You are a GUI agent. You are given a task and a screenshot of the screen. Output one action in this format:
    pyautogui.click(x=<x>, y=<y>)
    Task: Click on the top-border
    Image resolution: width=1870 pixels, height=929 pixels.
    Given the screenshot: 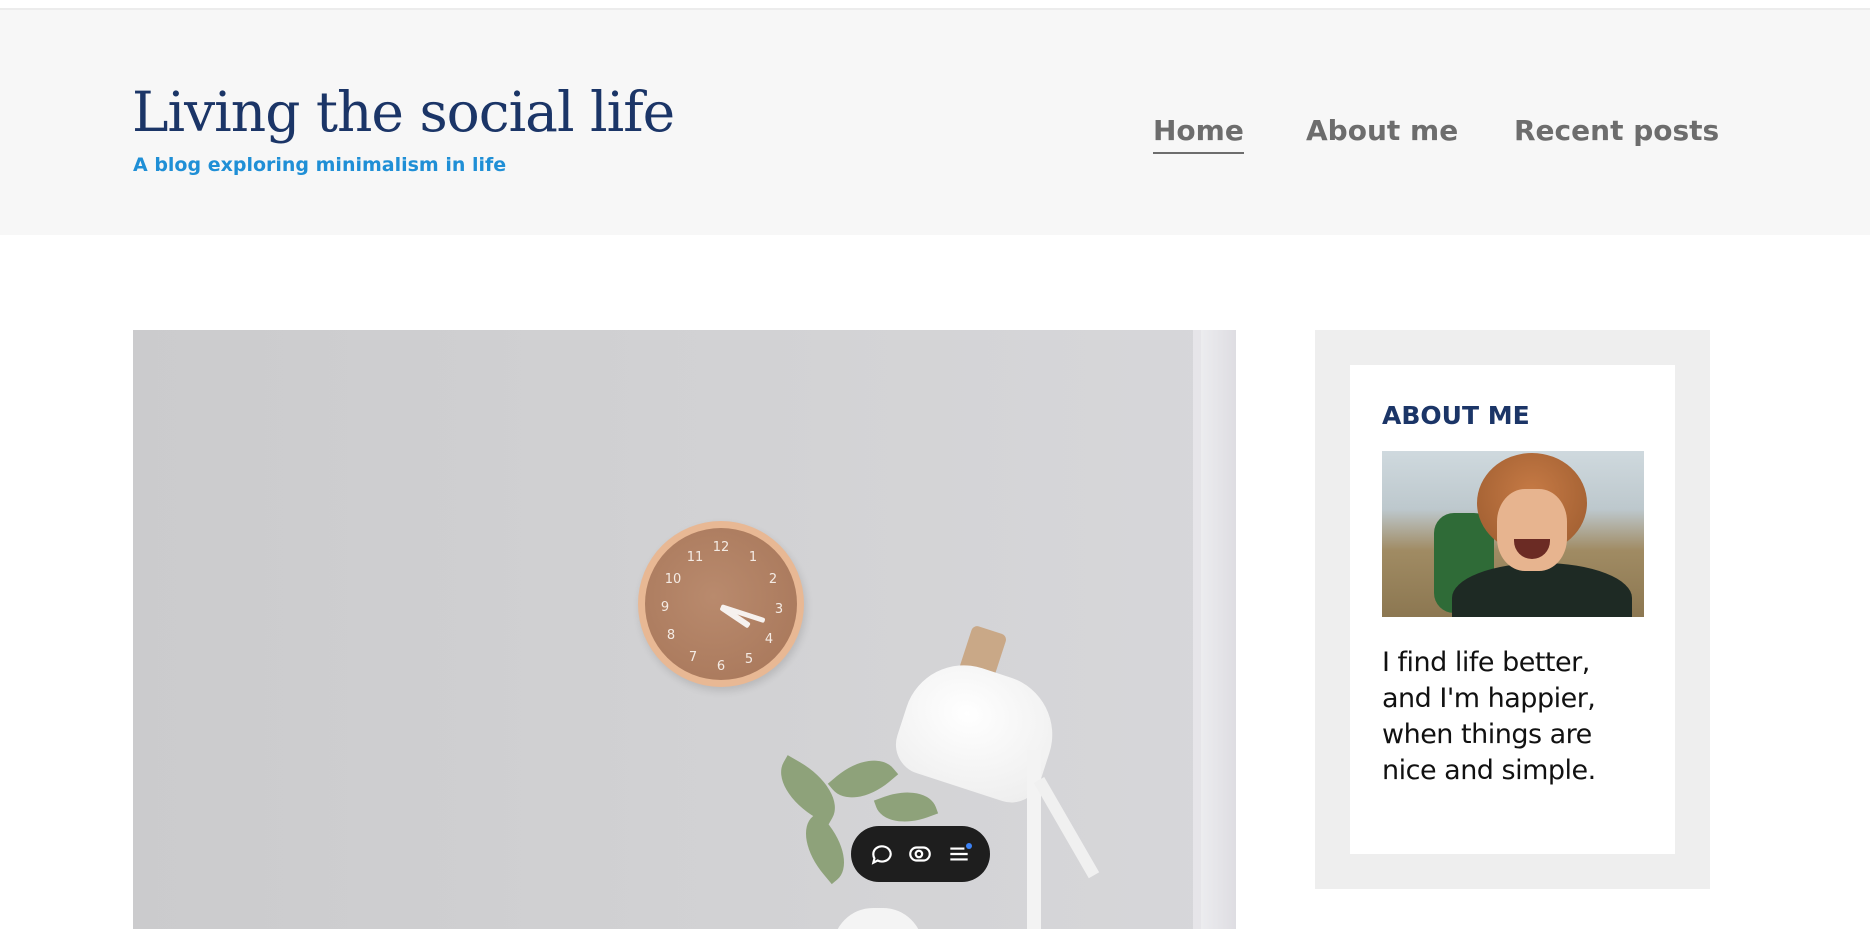 What is the action you would take?
    pyautogui.click(x=935, y=5)
    